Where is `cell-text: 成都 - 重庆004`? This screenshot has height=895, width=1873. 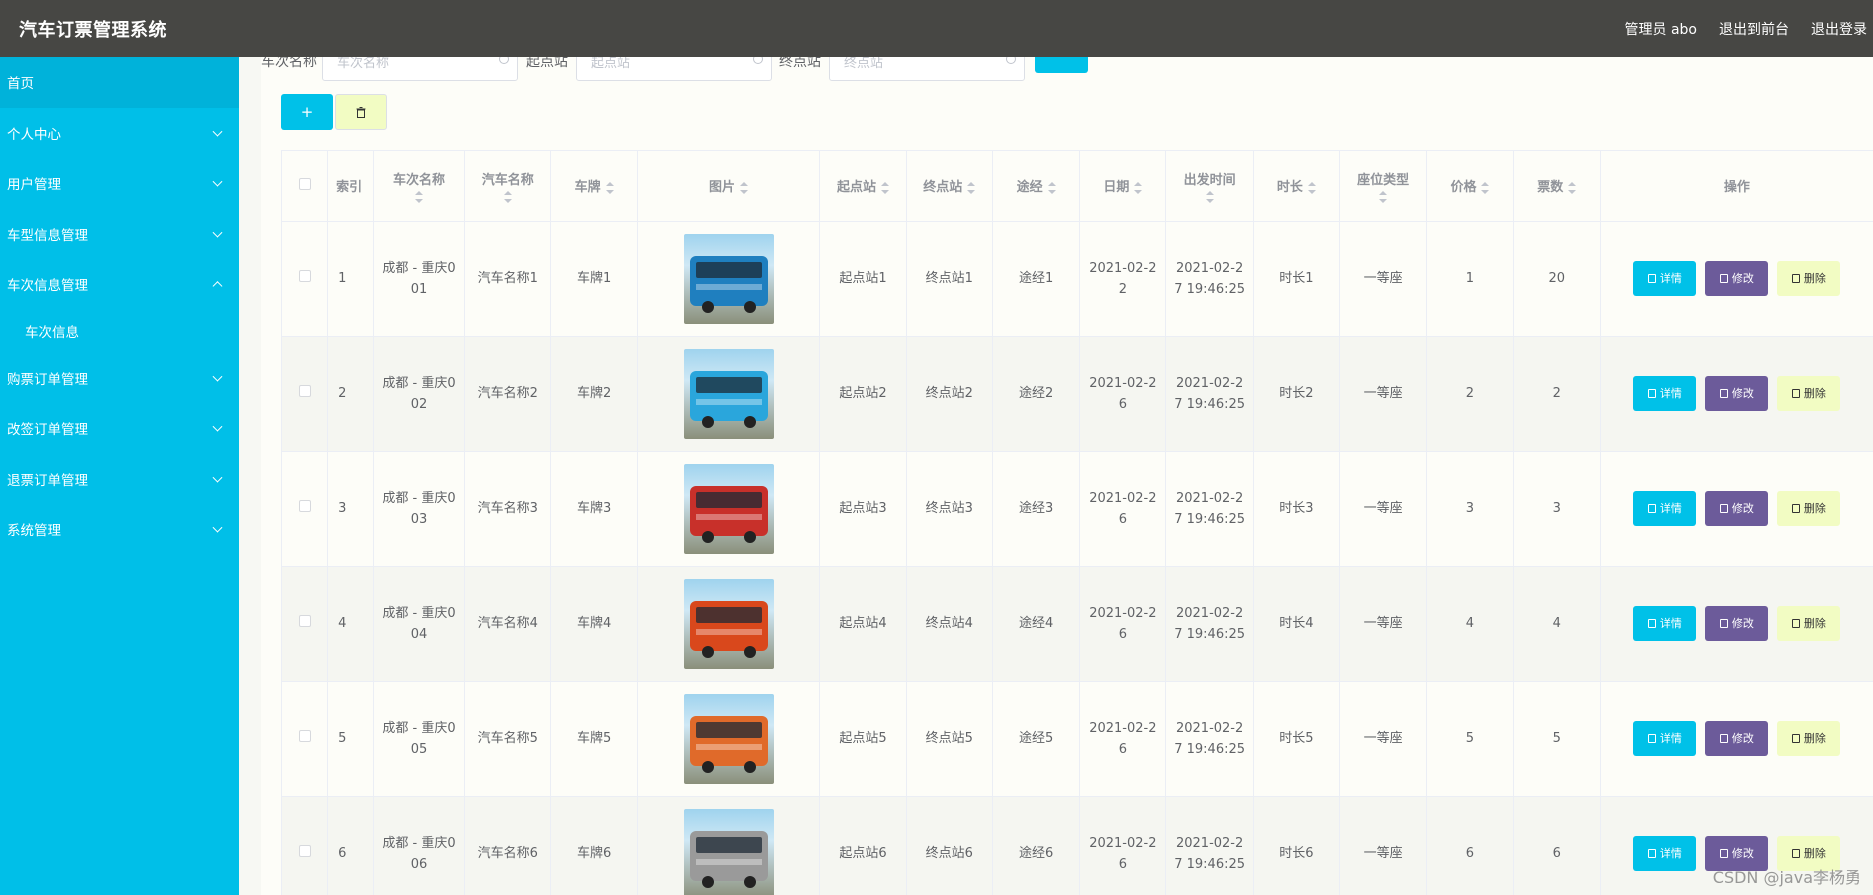
cell-text: 成都 - 重庆004 is located at coordinates (419, 623).